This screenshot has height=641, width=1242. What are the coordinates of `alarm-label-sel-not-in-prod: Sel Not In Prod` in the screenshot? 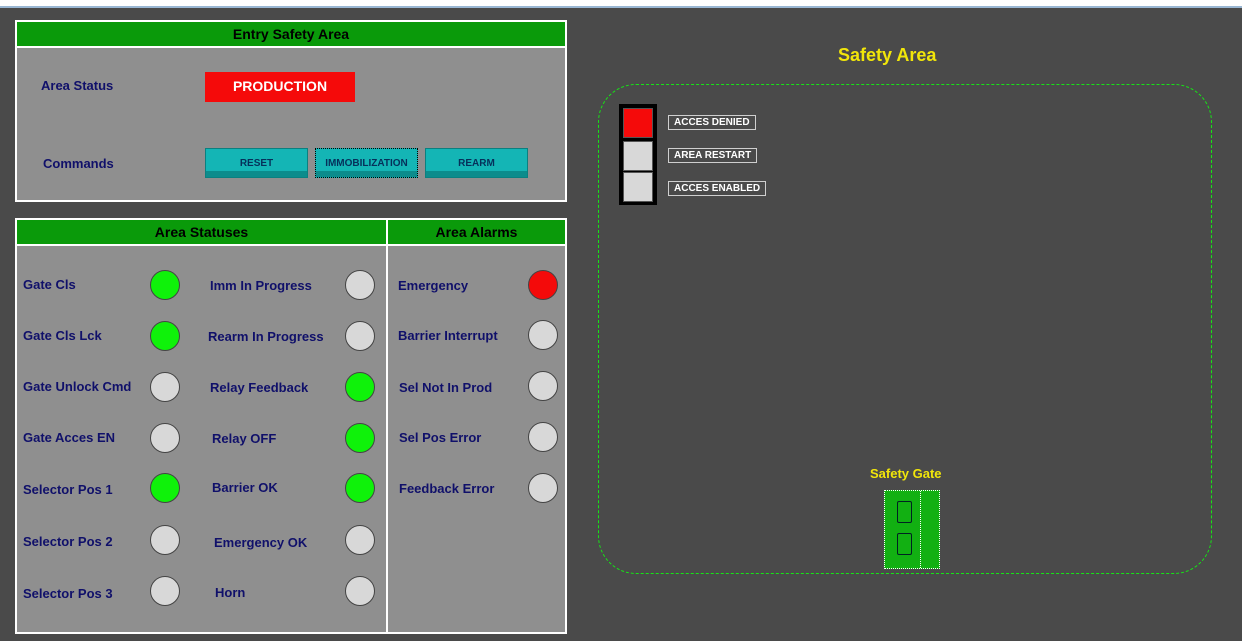 It's located at (446, 387).